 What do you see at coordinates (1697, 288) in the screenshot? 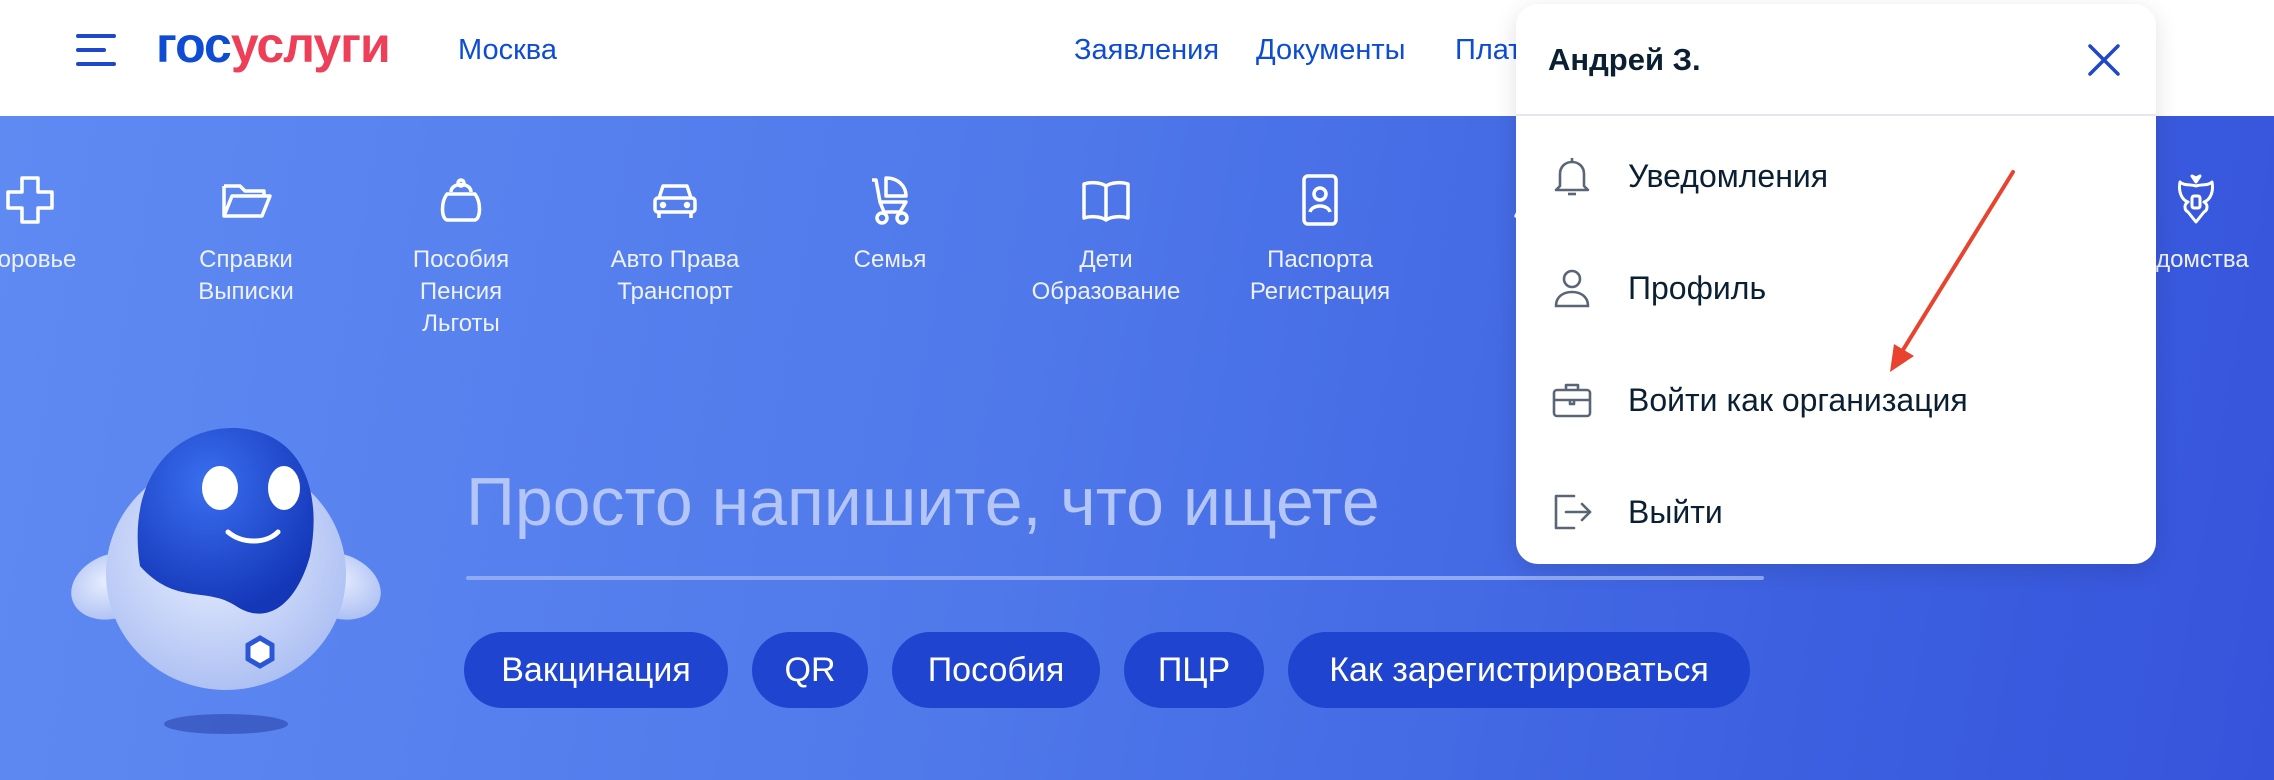
I see `menu-item-label: Профиль` at bounding box center [1697, 288].